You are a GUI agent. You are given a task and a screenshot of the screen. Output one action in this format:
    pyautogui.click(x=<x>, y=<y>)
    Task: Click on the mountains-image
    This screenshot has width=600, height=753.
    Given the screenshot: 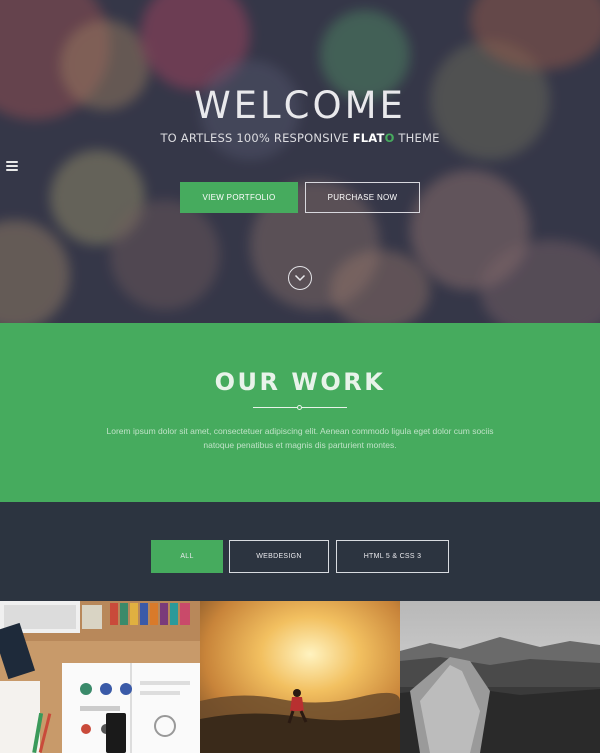 What is the action you would take?
    pyautogui.click(x=500, y=677)
    